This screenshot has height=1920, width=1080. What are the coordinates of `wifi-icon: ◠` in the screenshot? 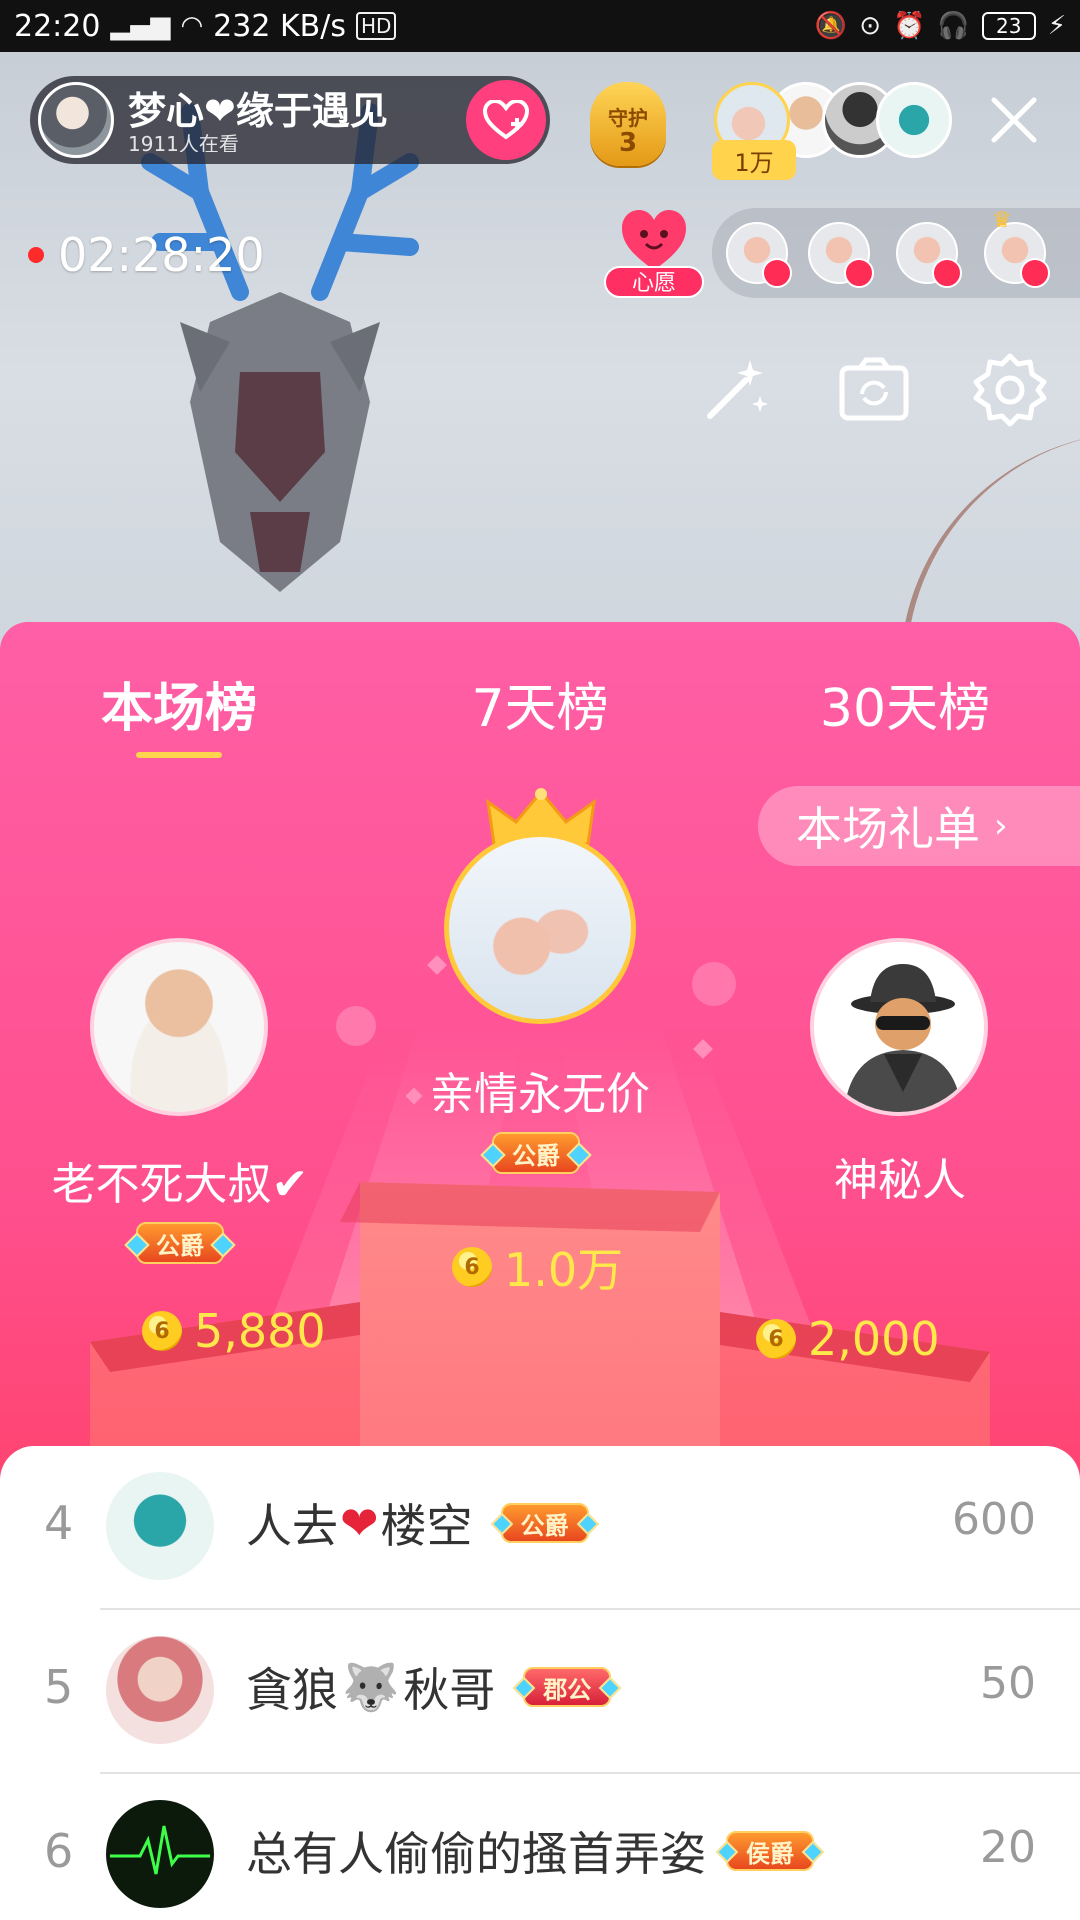 It's located at (192, 26).